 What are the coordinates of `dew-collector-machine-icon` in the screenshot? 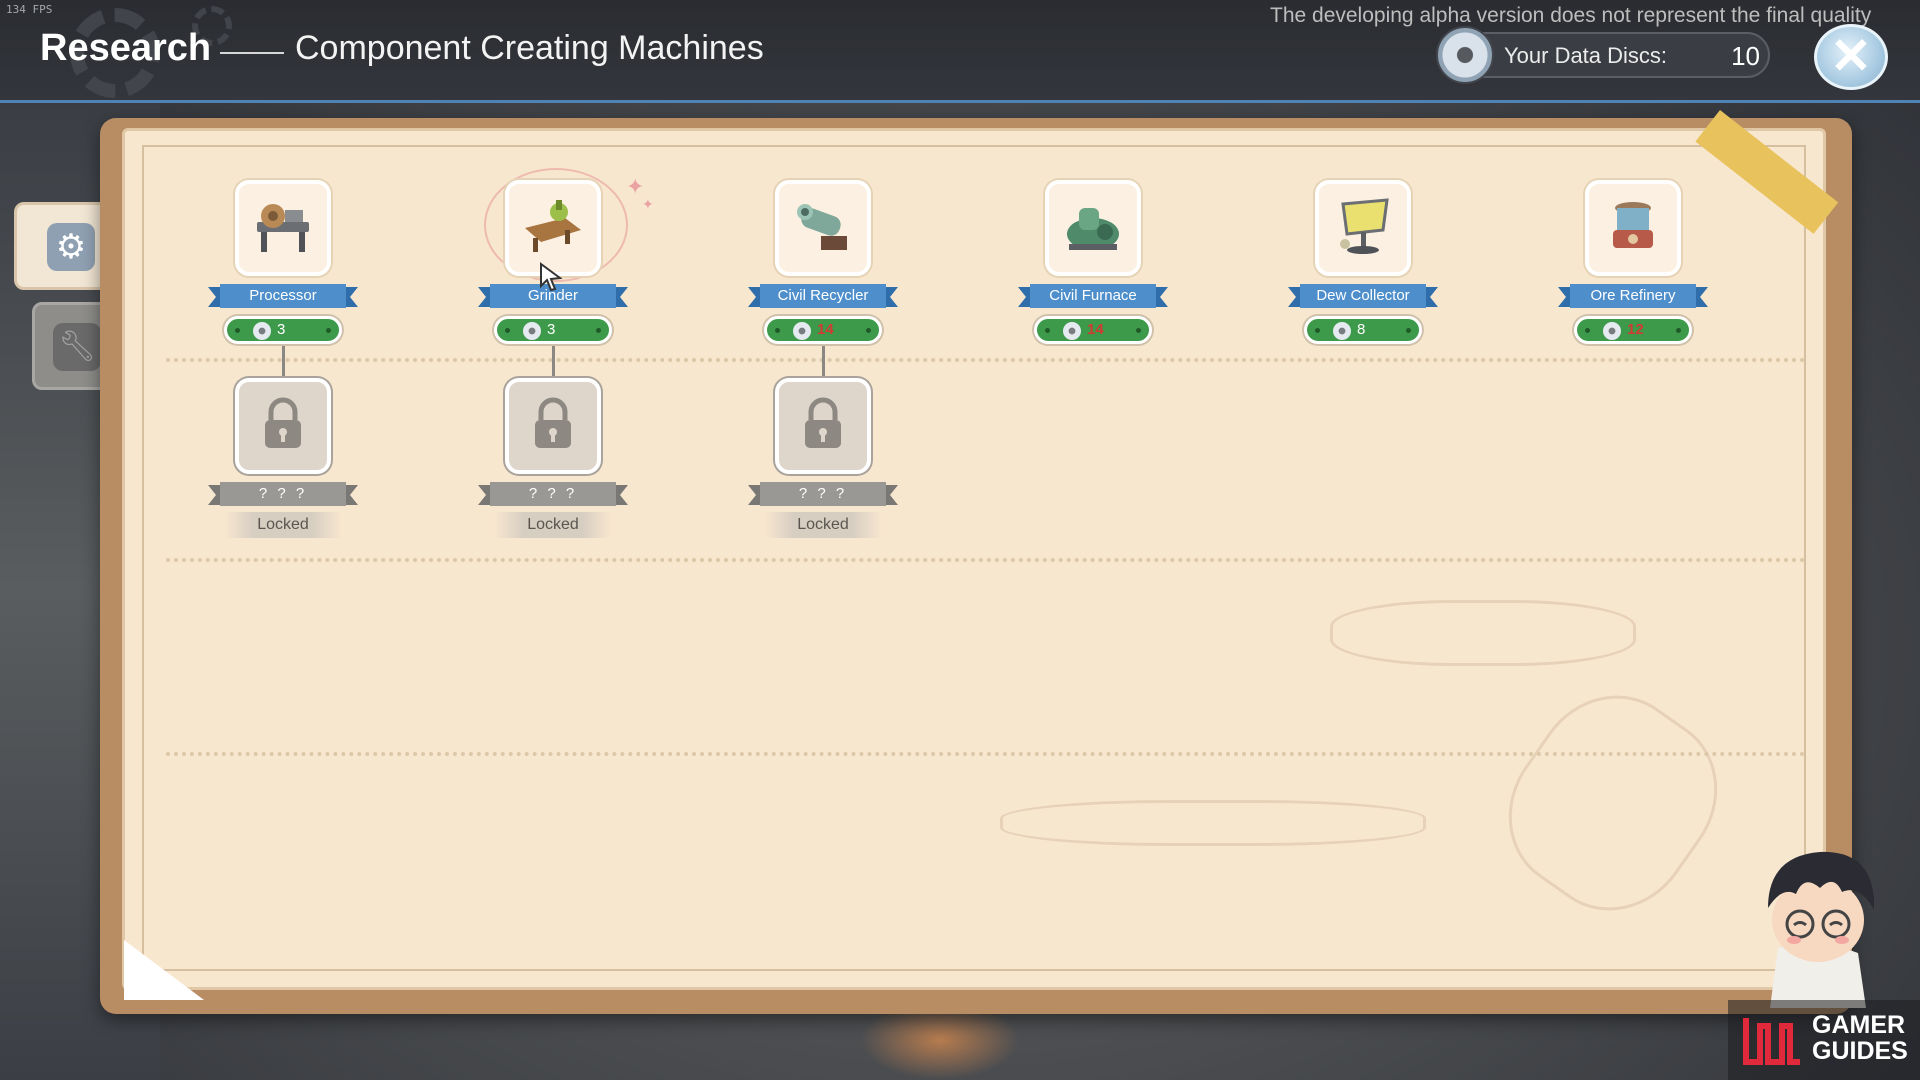 It's located at (1364, 226).